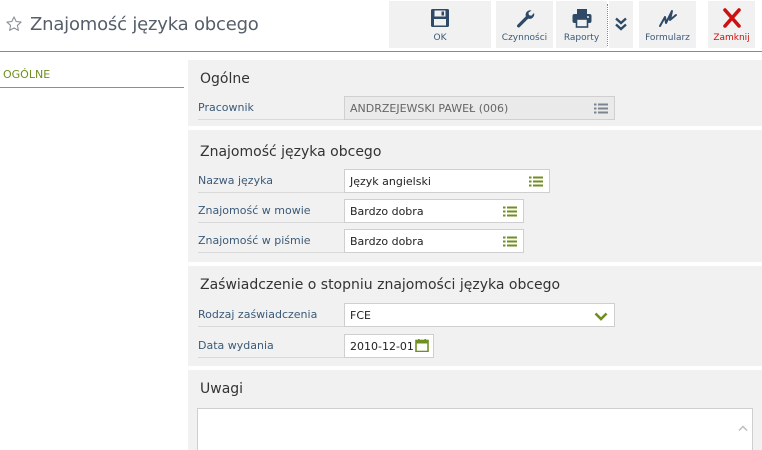  I want to click on section-language-title: Znajomość języka obcego, so click(291, 152).